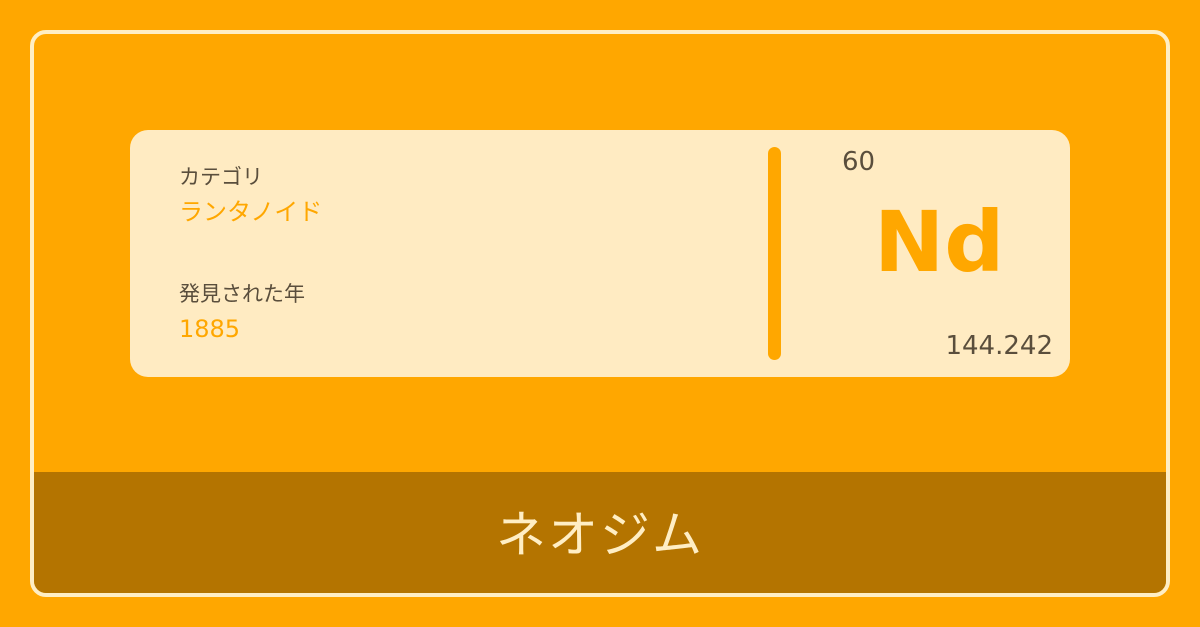  Describe the element at coordinates (939, 242) in the screenshot. I see `element-symbol: Nd` at that location.